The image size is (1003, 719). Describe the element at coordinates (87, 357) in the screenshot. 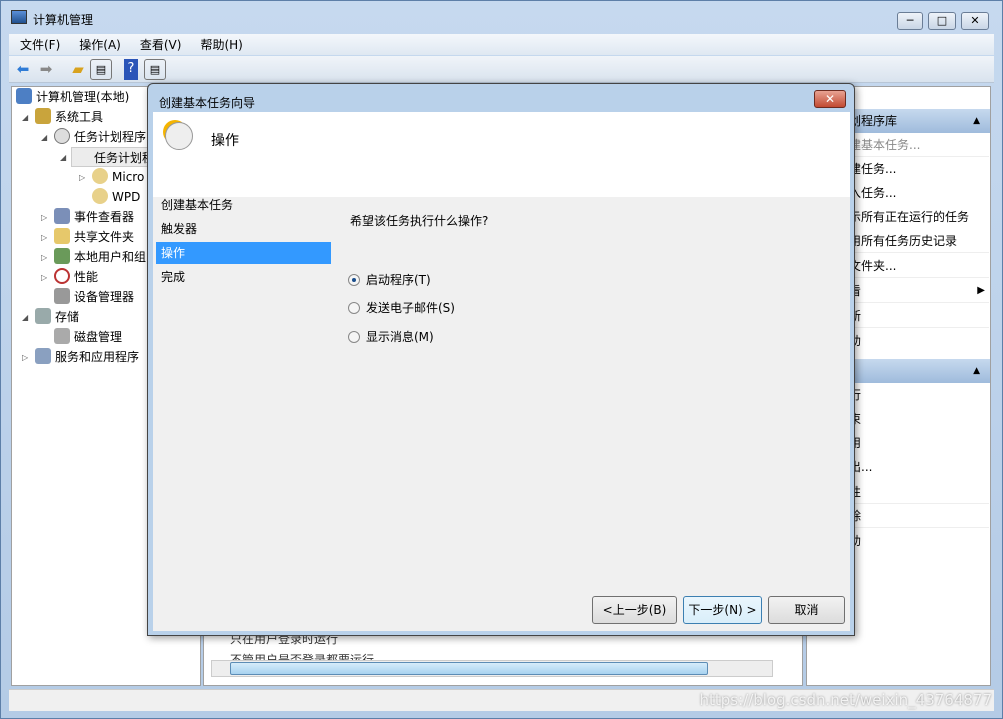

I see `tree-item-services-applications: 服务和应用程序` at that location.